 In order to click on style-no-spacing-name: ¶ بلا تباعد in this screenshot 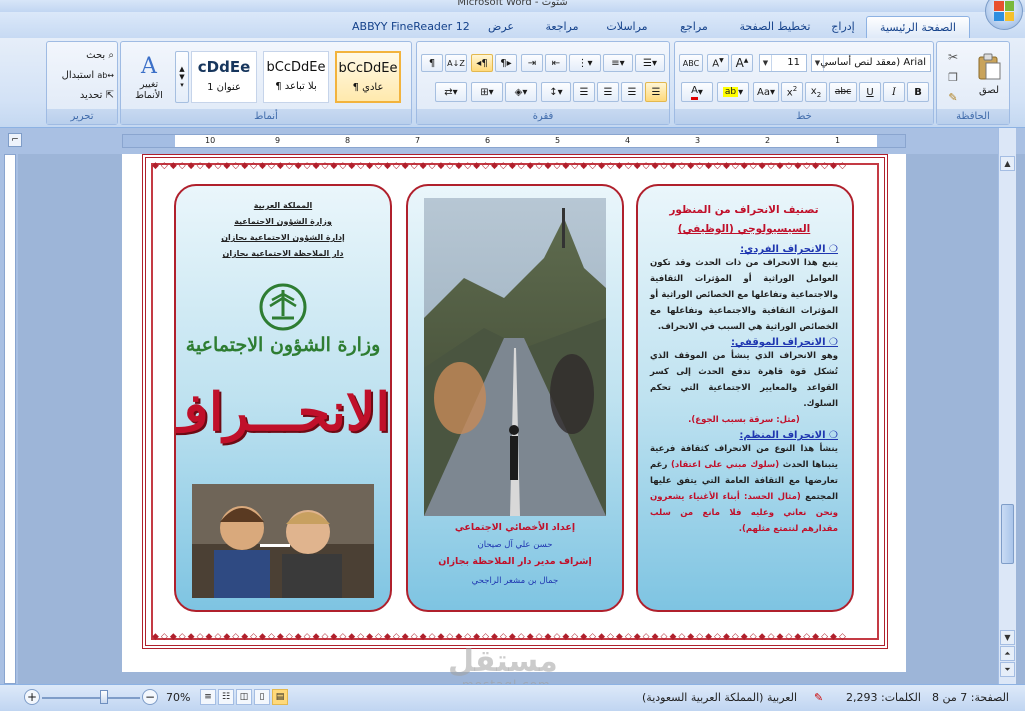, I will do `click(296, 86)`.